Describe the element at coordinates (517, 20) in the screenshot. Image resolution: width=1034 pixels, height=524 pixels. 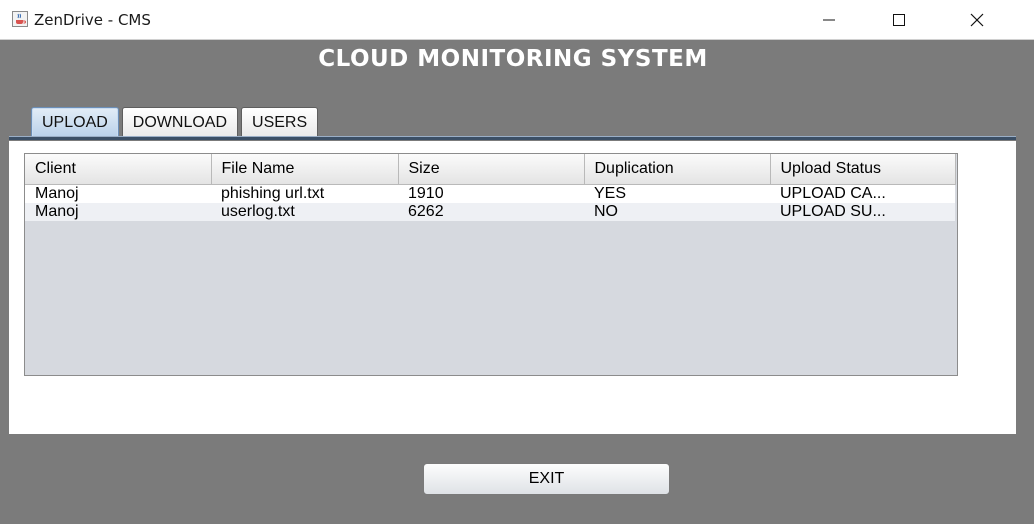
I see `title-bar: ZenDrive - CMS` at that location.